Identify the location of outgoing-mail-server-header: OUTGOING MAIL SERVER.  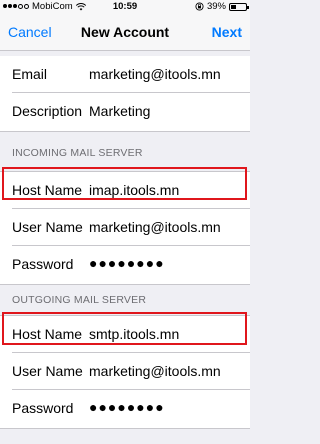
(79, 300).